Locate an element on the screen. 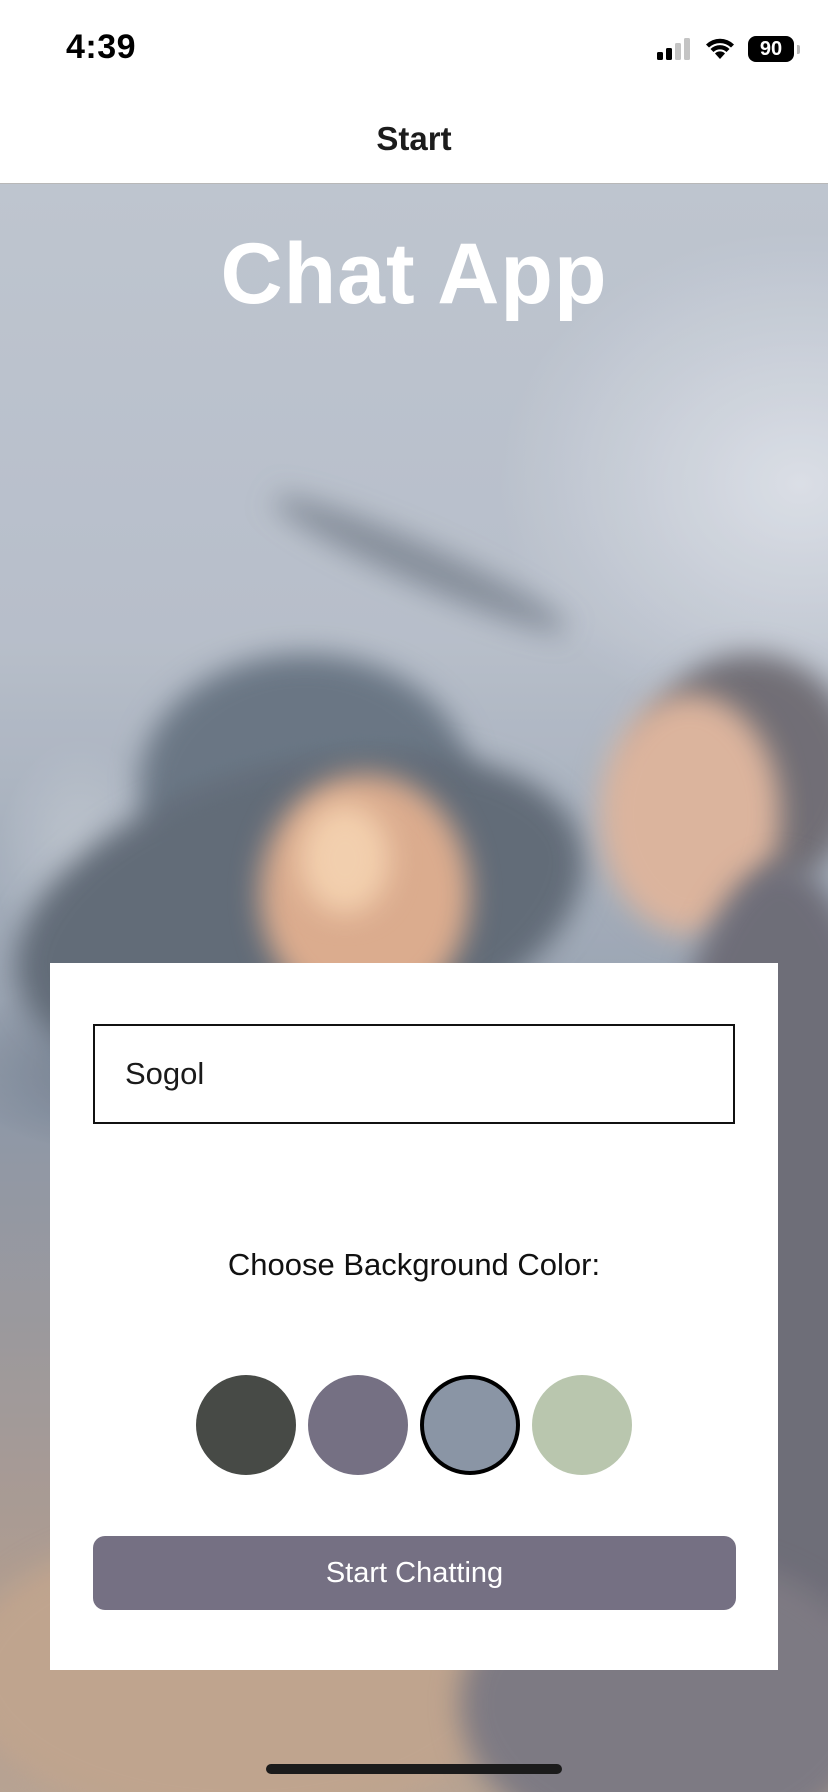  battery-level: 90 is located at coordinates (771, 48).